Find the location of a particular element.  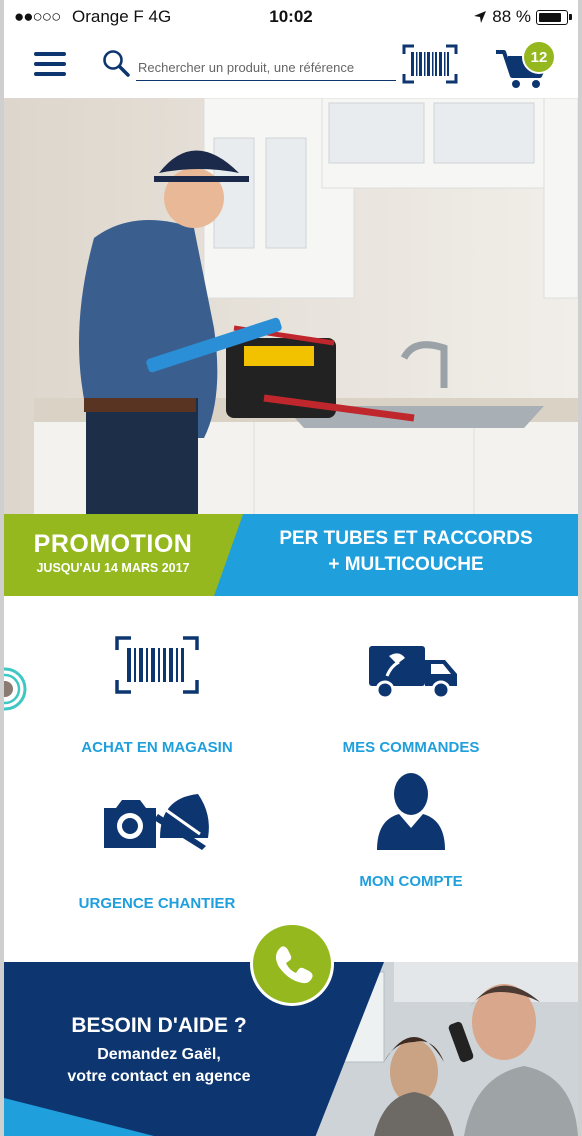

call-button is located at coordinates (292, 964).